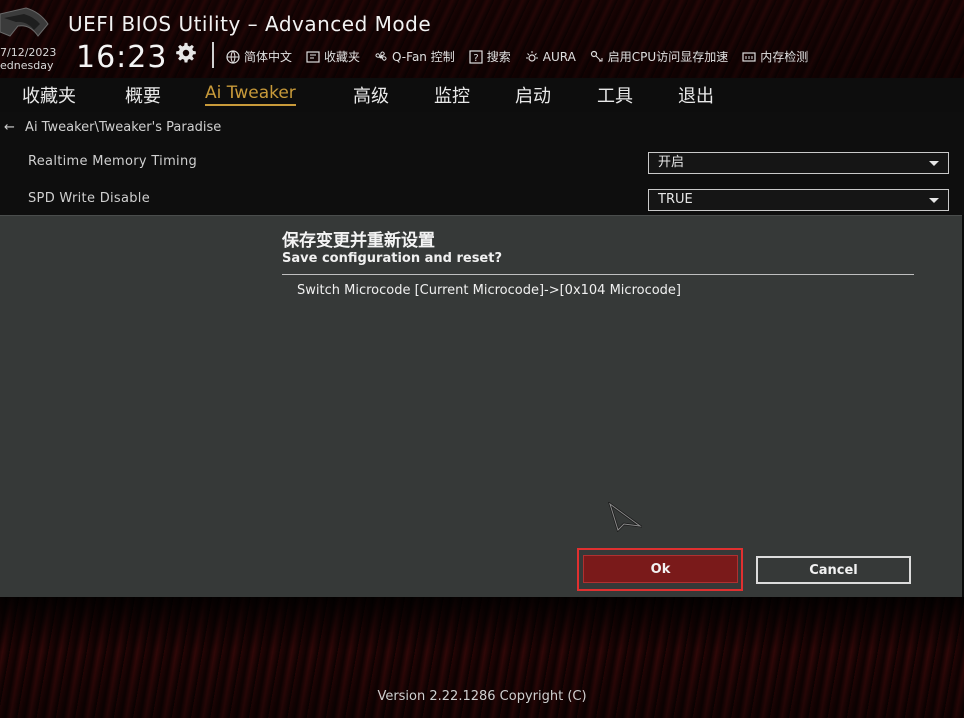 Image resolution: width=964 pixels, height=718 pixels. I want to click on toolbar-aura: AURA, so click(550, 56).